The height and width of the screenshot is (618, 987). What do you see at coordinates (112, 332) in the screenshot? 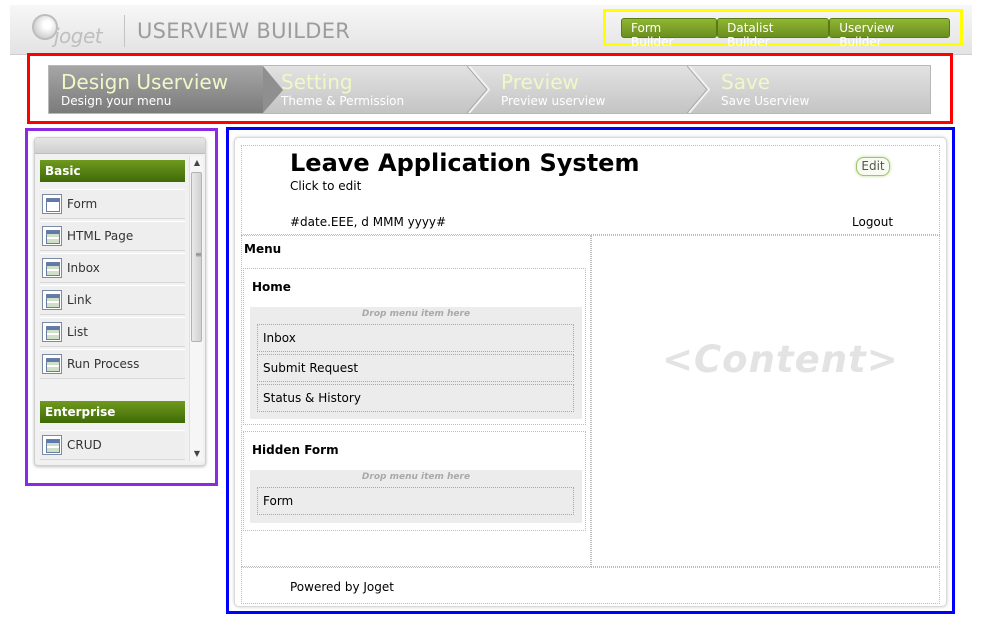
I see `palette-item-list: List` at bounding box center [112, 332].